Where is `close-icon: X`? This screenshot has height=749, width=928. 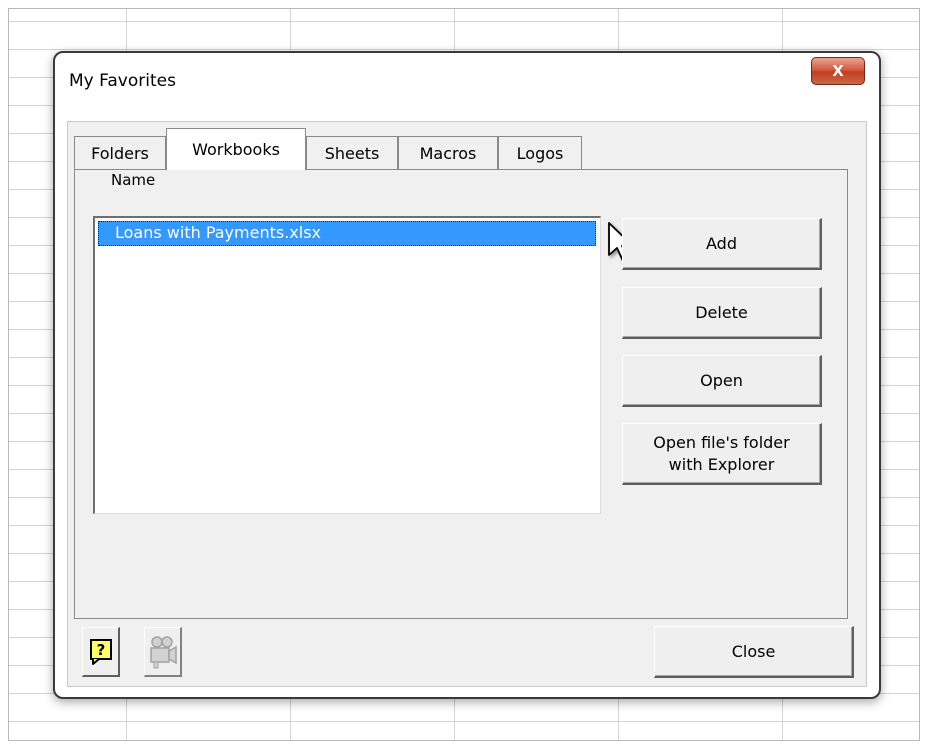
close-icon: X is located at coordinates (838, 71).